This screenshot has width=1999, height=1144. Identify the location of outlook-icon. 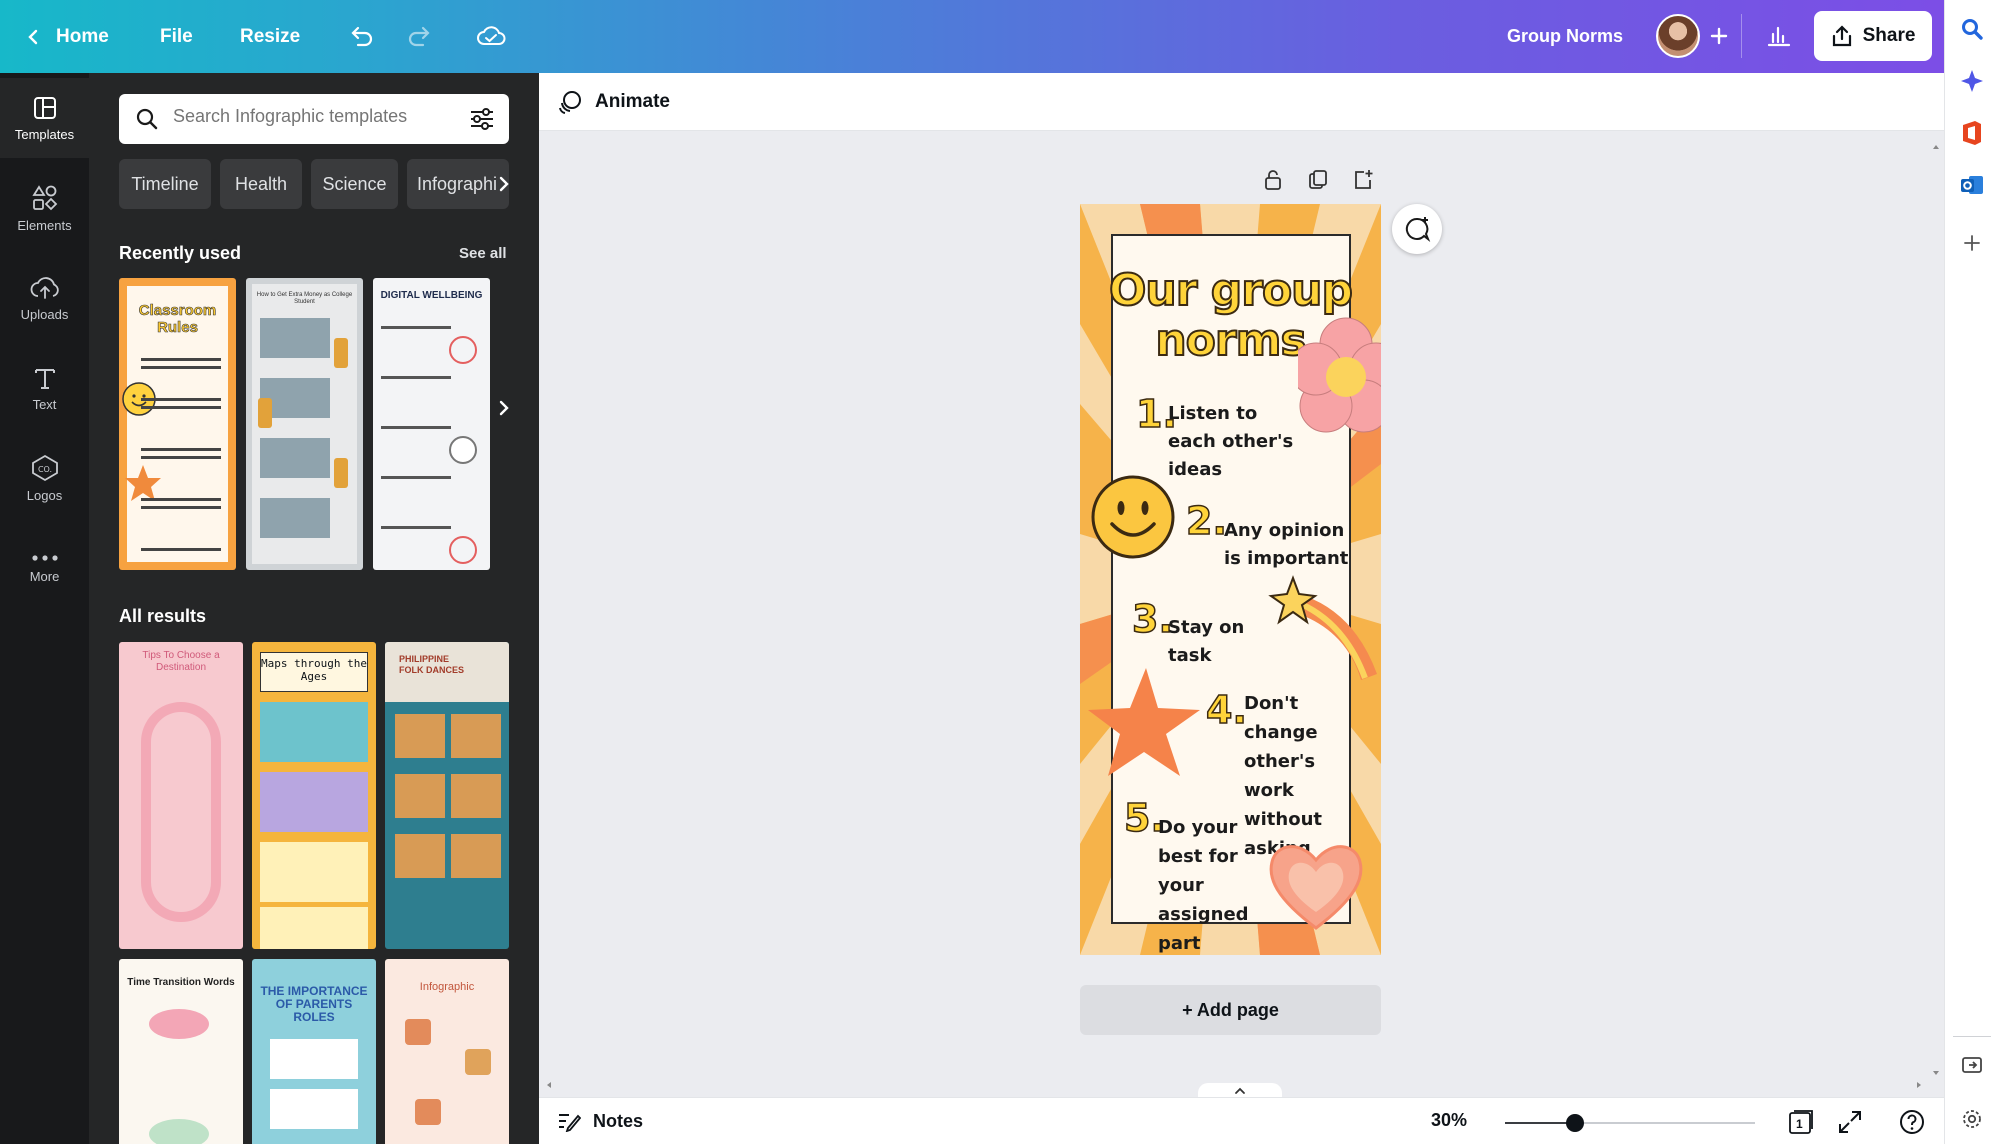
(1972, 185).